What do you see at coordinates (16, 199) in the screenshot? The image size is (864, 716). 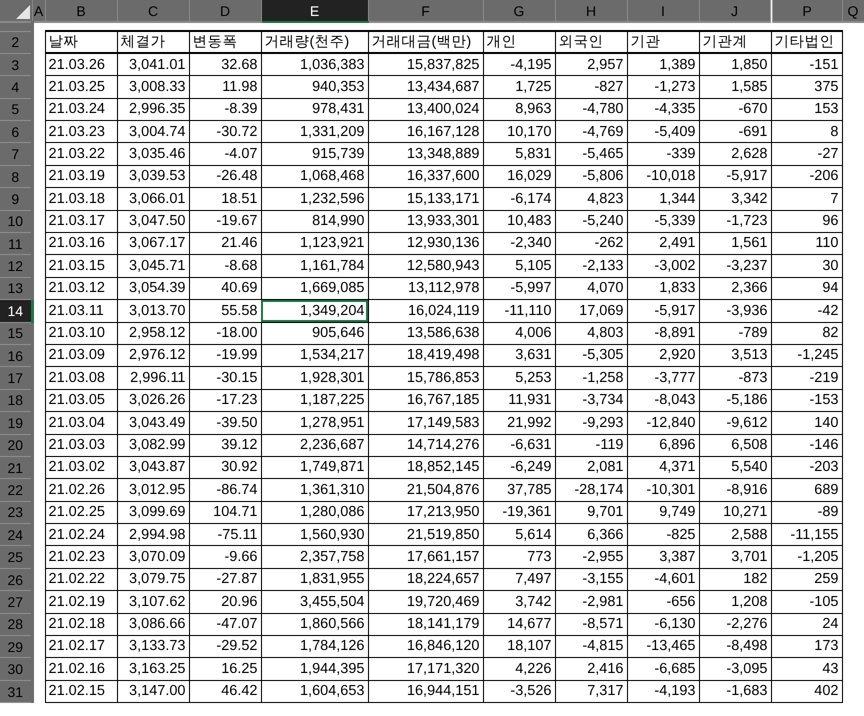 I see `row-header: 9` at bounding box center [16, 199].